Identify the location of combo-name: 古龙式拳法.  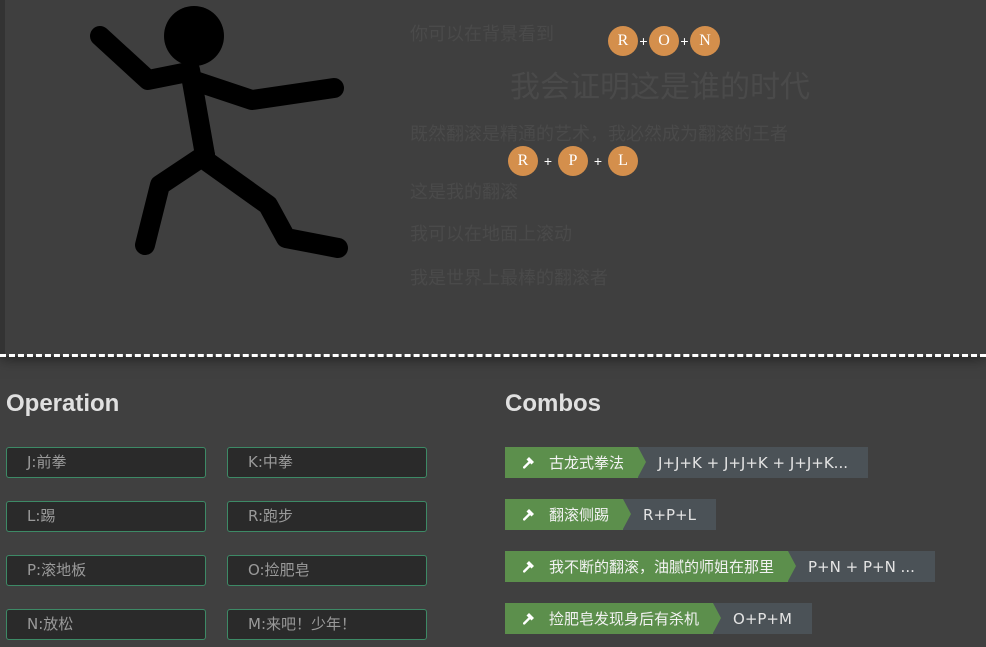
(587, 463).